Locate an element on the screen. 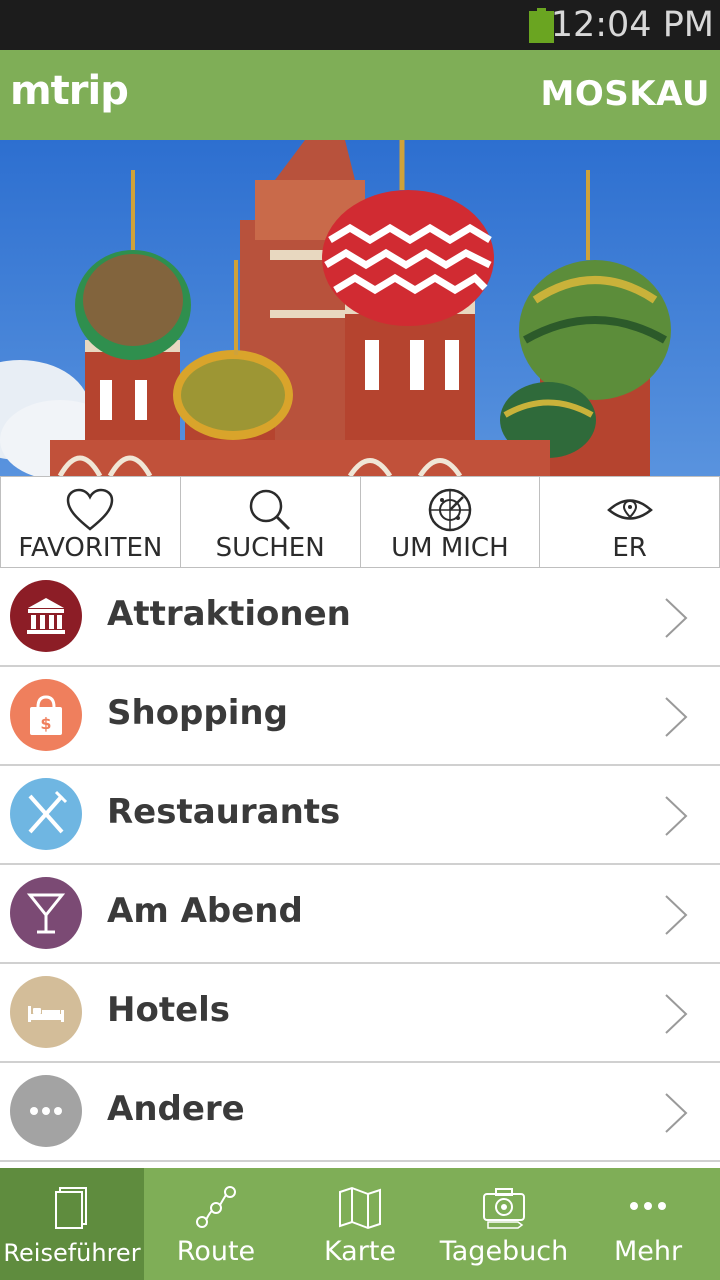 The width and height of the screenshot is (720, 1280). search-button: SUCHEN is located at coordinates (271, 522).